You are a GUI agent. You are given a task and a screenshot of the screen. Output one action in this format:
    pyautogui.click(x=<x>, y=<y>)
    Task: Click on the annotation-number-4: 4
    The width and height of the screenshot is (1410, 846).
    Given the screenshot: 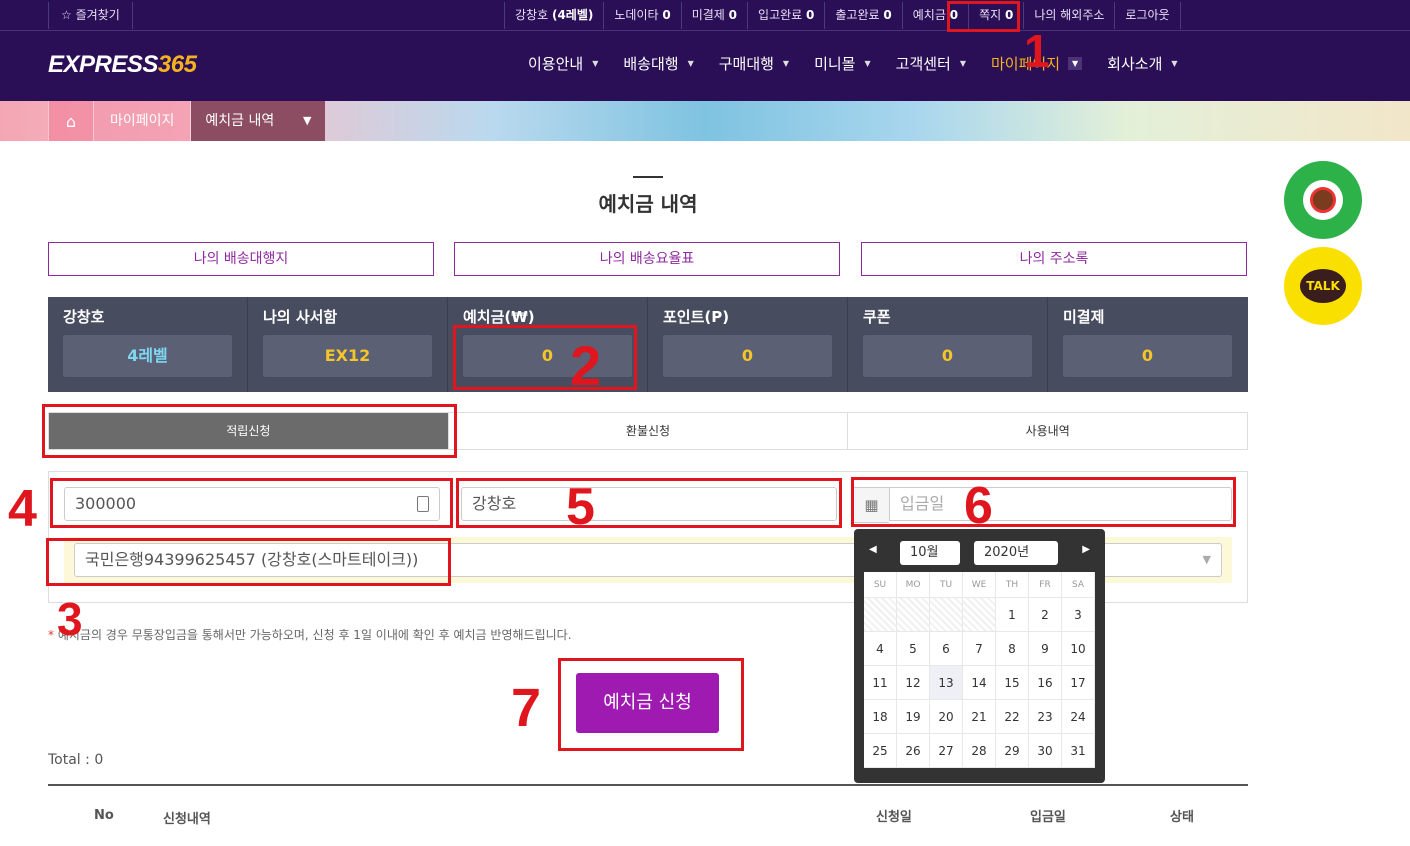 What is the action you would take?
    pyautogui.click(x=22, y=509)
    